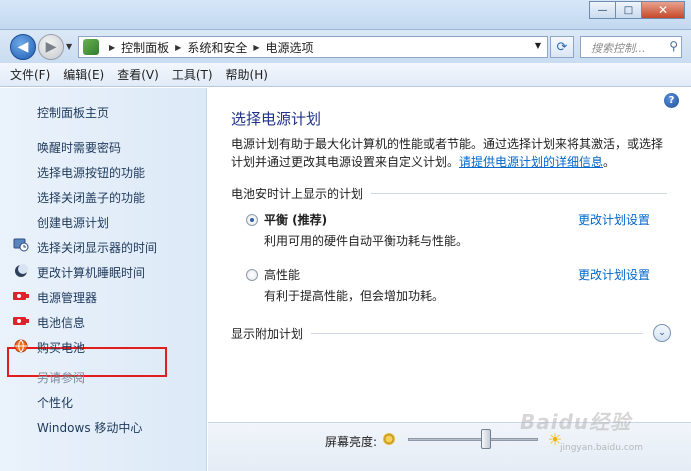  I want to click on plan-balanced-settings-link: 更改计划设置, so click(614, 219).